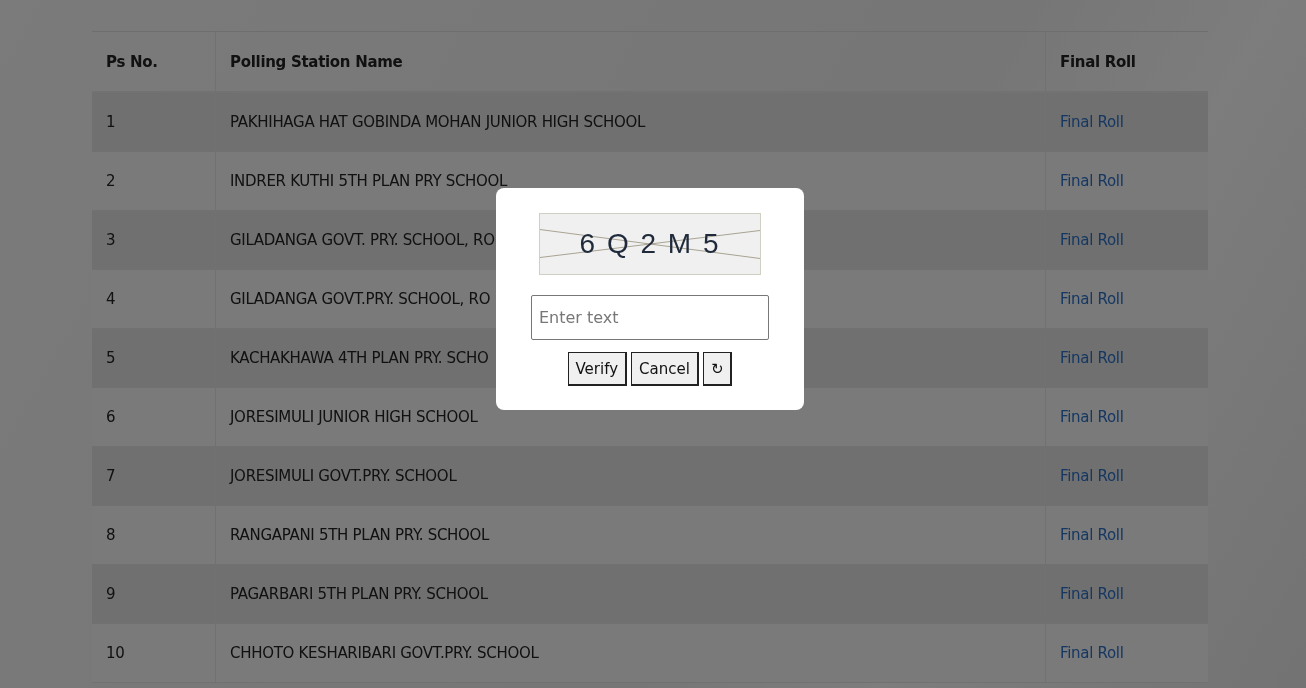 The height and width of the screenshot is (688, 1306). What do you see at coordinates (630, 594) in the screenshot?
I see `table-cell: PAGARBARI 5TH PLAN PRY. SCHOOL` at bounding box center [630, 594].